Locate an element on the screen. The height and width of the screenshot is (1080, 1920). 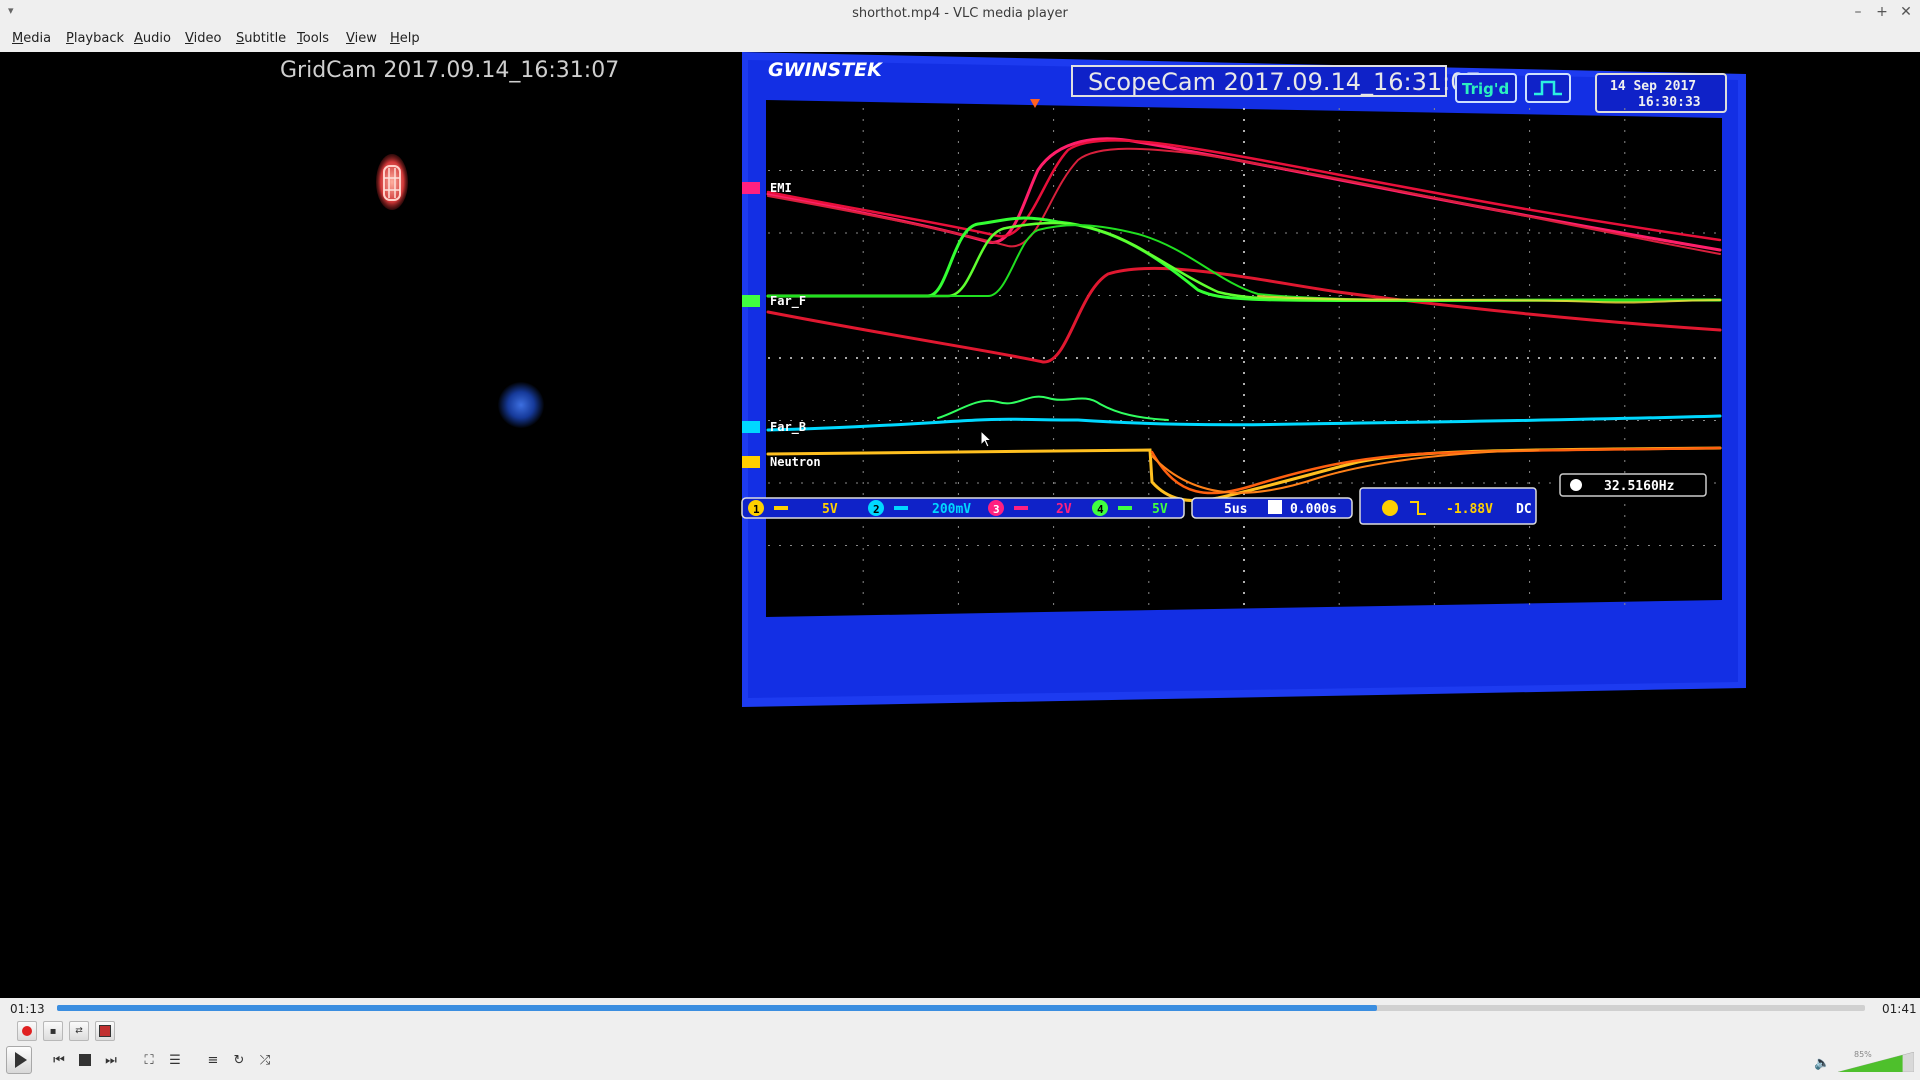
ch3-dc-icon is located at coordinates (1021, 508).